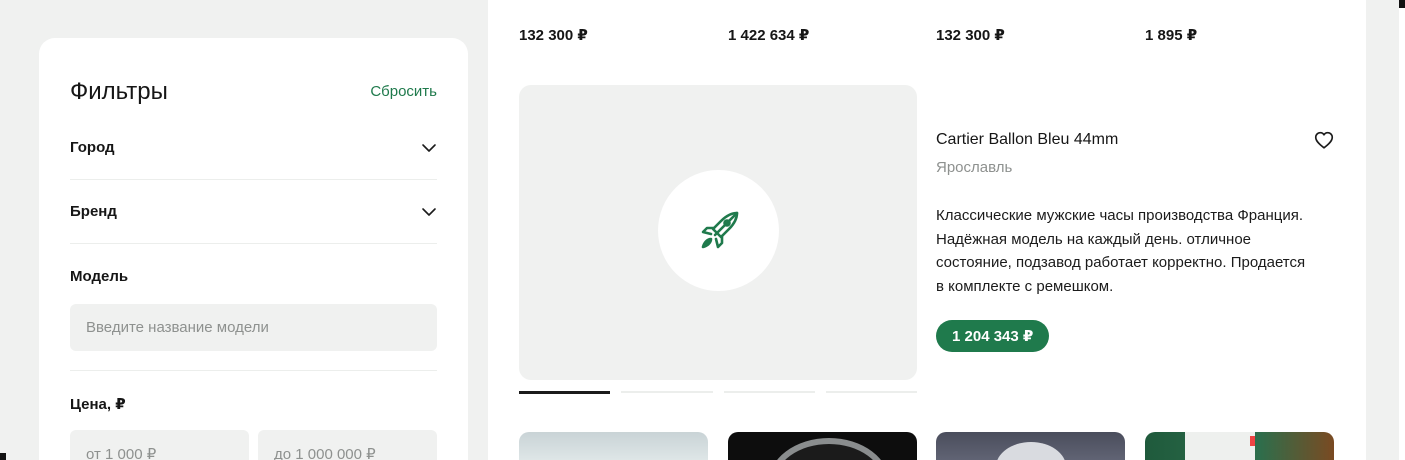  What do you see at coordinates (1324, 140) in the screenshot?
I see `heart-icon` at bounding box center [1324, 140].